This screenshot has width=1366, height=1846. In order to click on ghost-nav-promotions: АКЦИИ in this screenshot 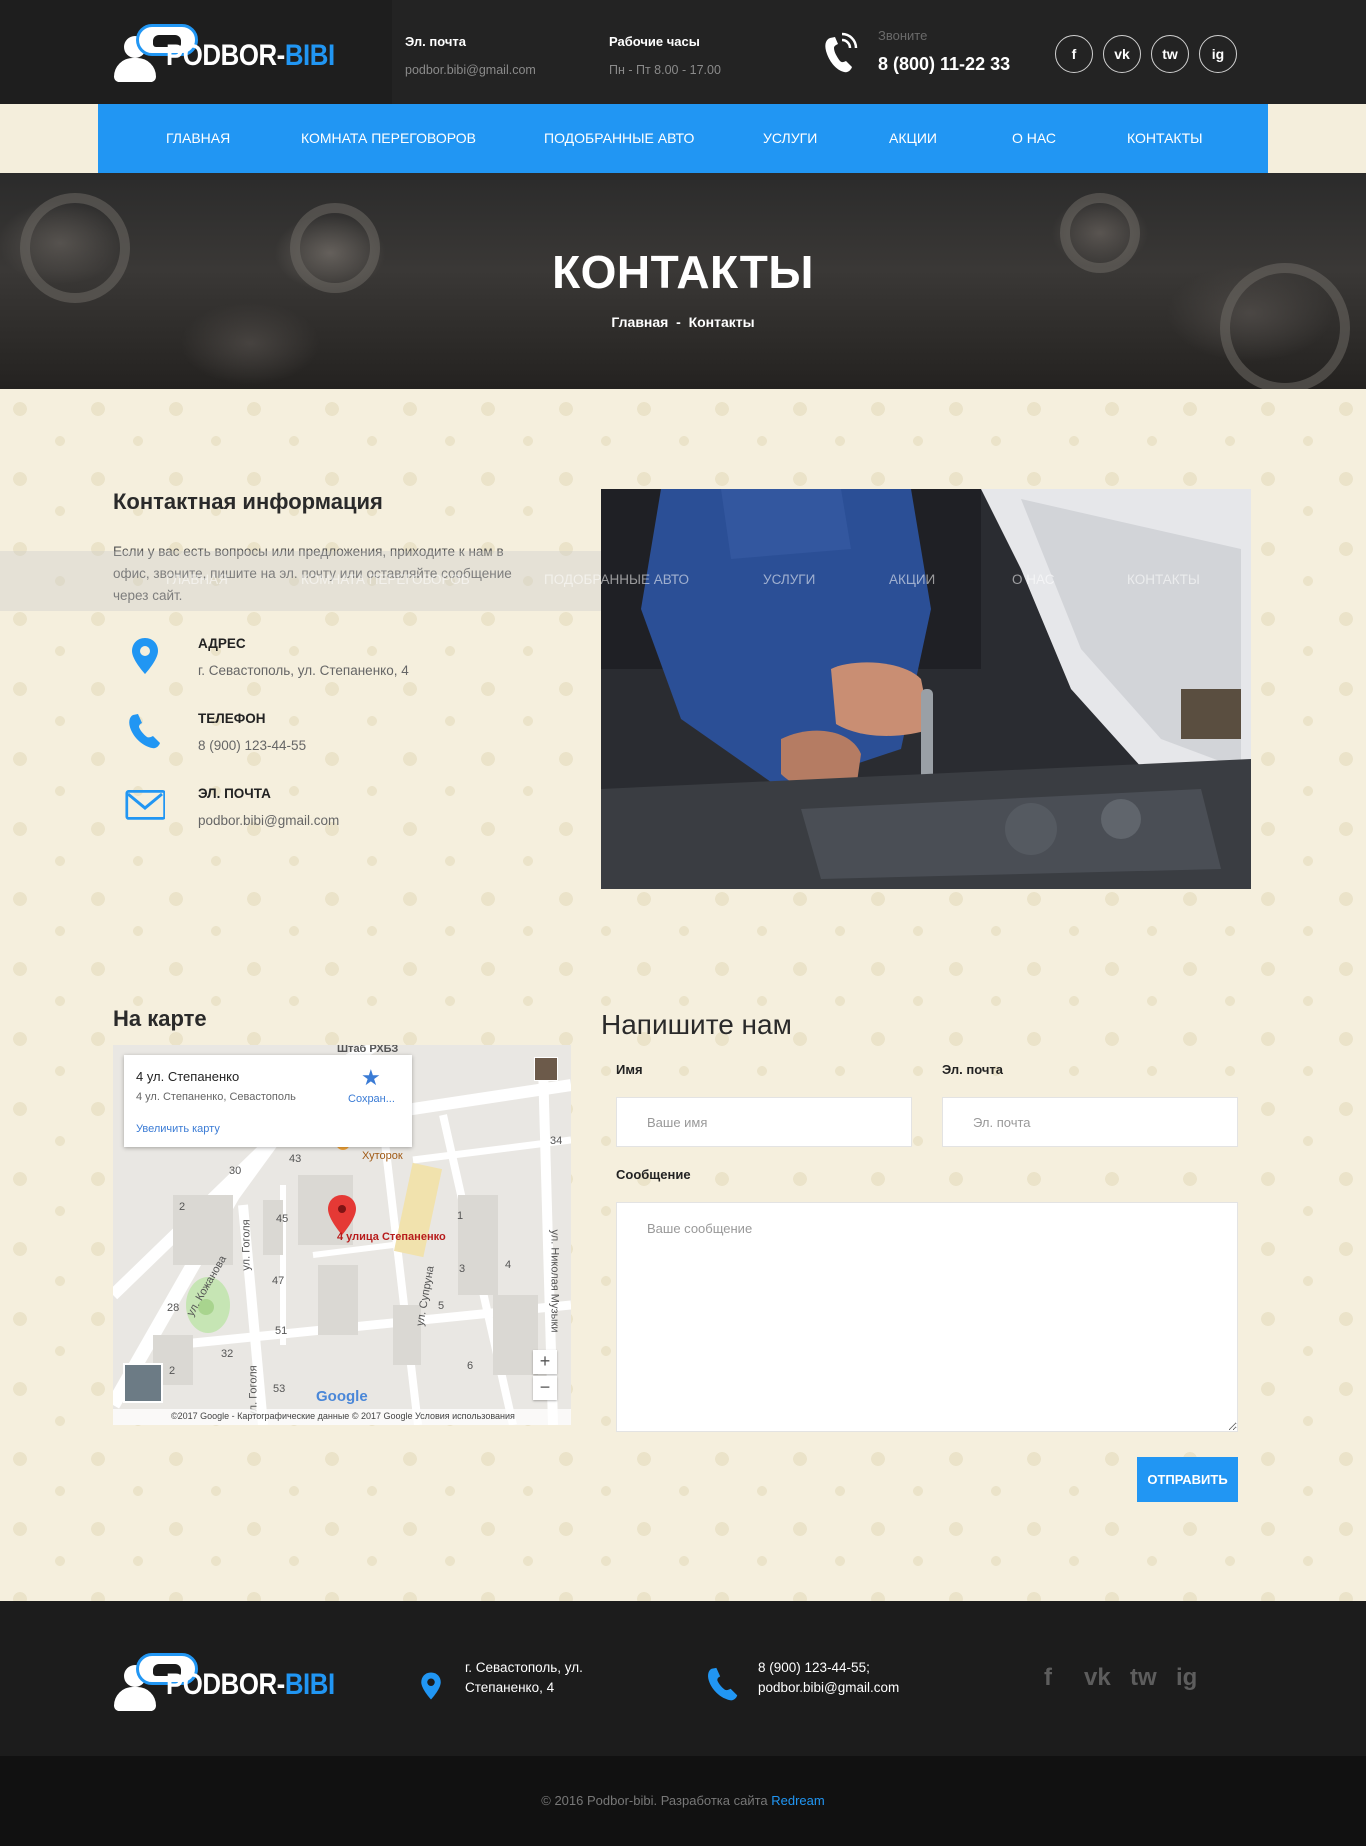, I will do `click(912, 579)`.